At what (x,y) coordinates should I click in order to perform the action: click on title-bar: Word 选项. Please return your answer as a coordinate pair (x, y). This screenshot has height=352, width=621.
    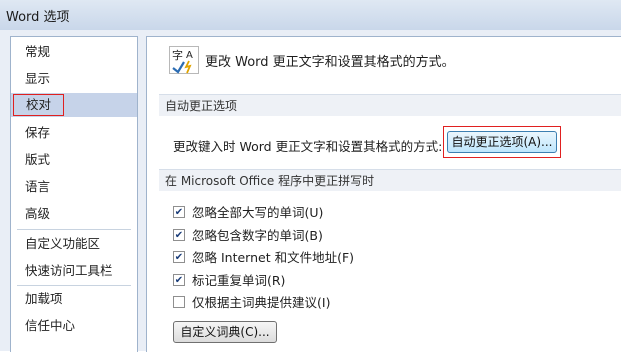
    Looking at the image, I should click on (310, 15).